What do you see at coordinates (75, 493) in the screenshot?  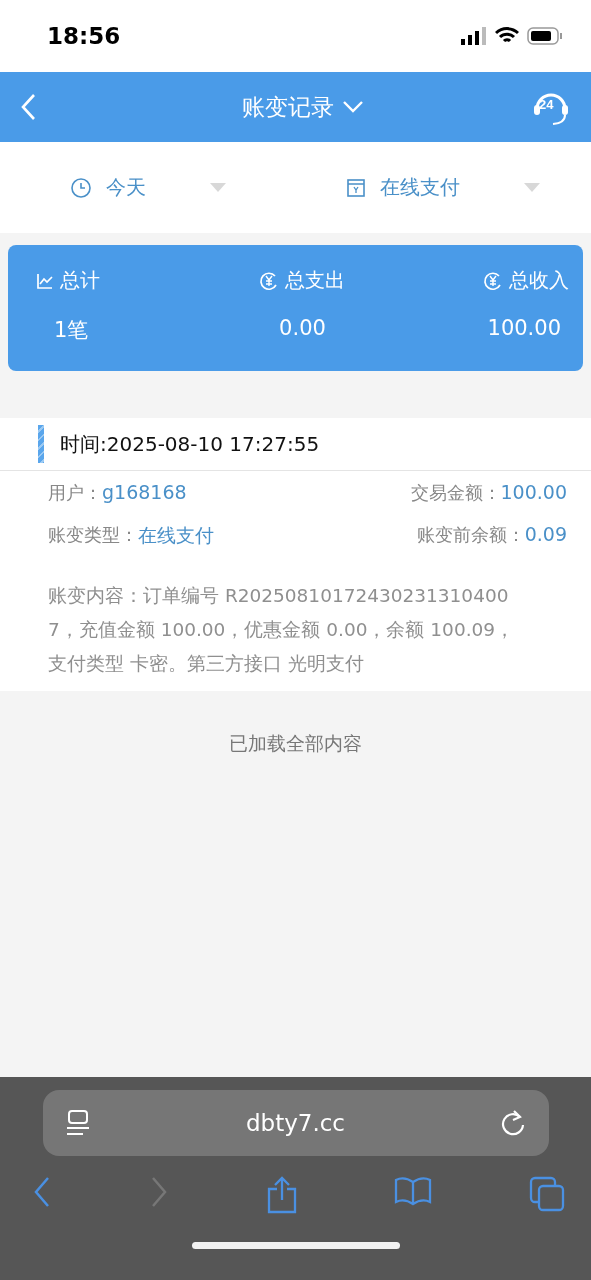 I see `field-label: 用户：` at bounding box center [75, 493].